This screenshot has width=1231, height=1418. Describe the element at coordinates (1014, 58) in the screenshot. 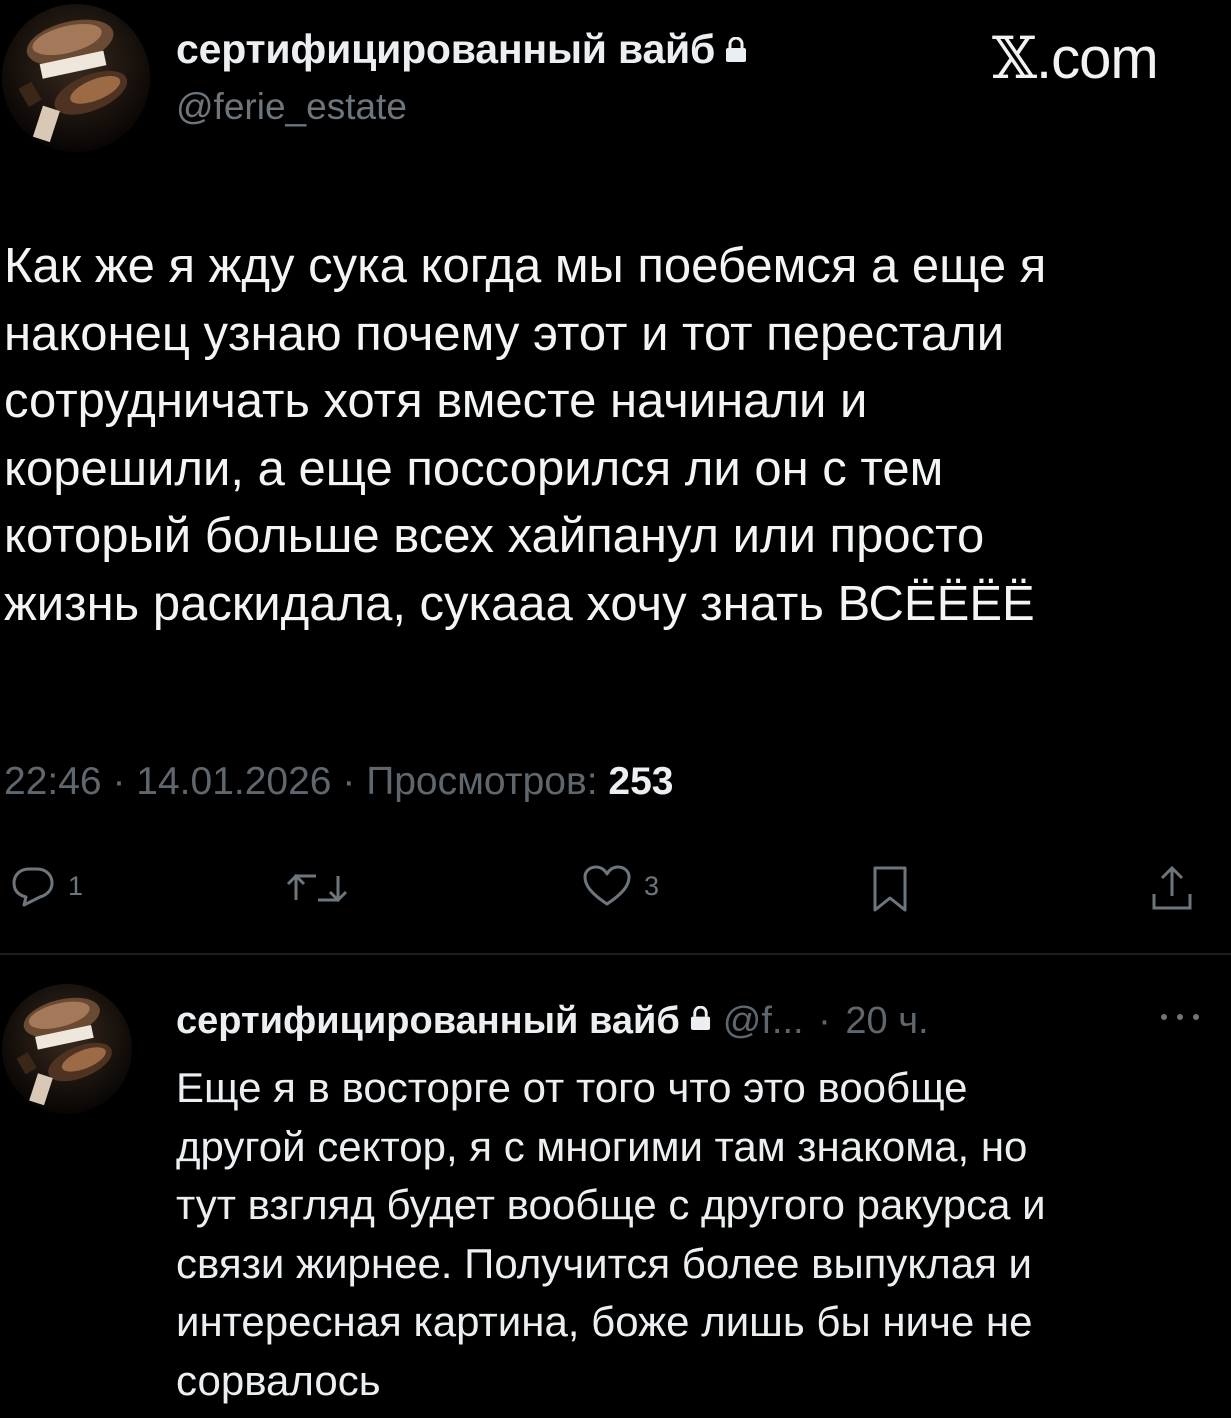

I see `x-logo-icon: 𝕏` at that location.